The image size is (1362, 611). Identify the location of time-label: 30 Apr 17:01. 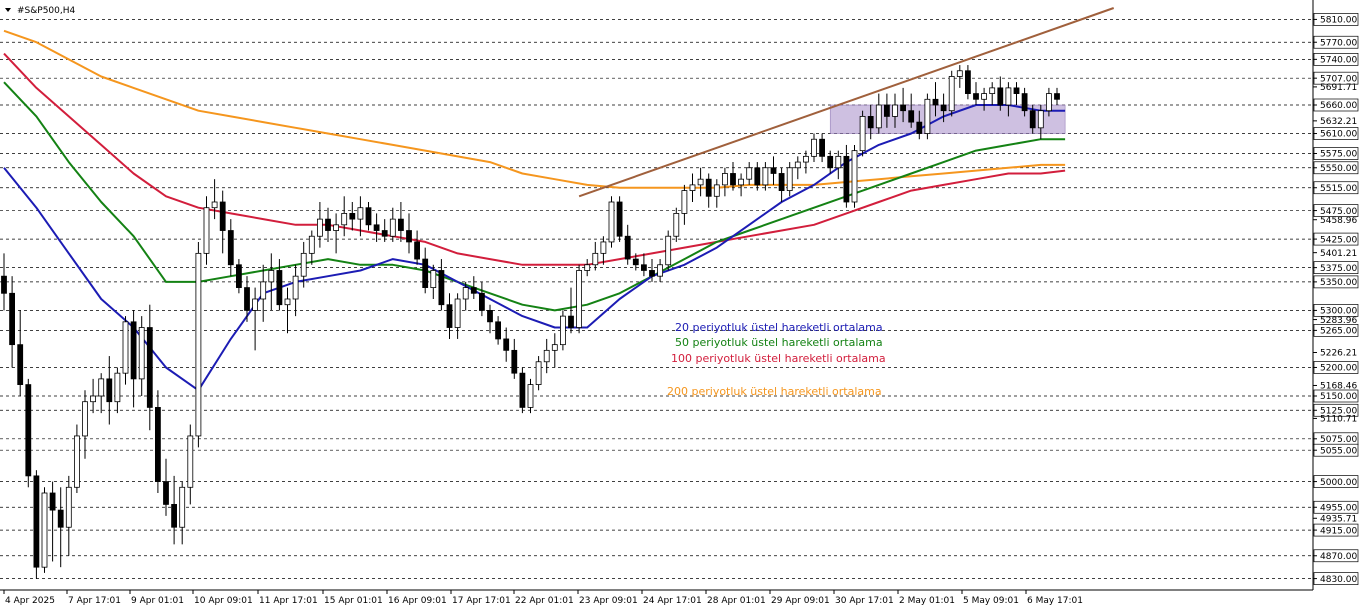
(864, 601).